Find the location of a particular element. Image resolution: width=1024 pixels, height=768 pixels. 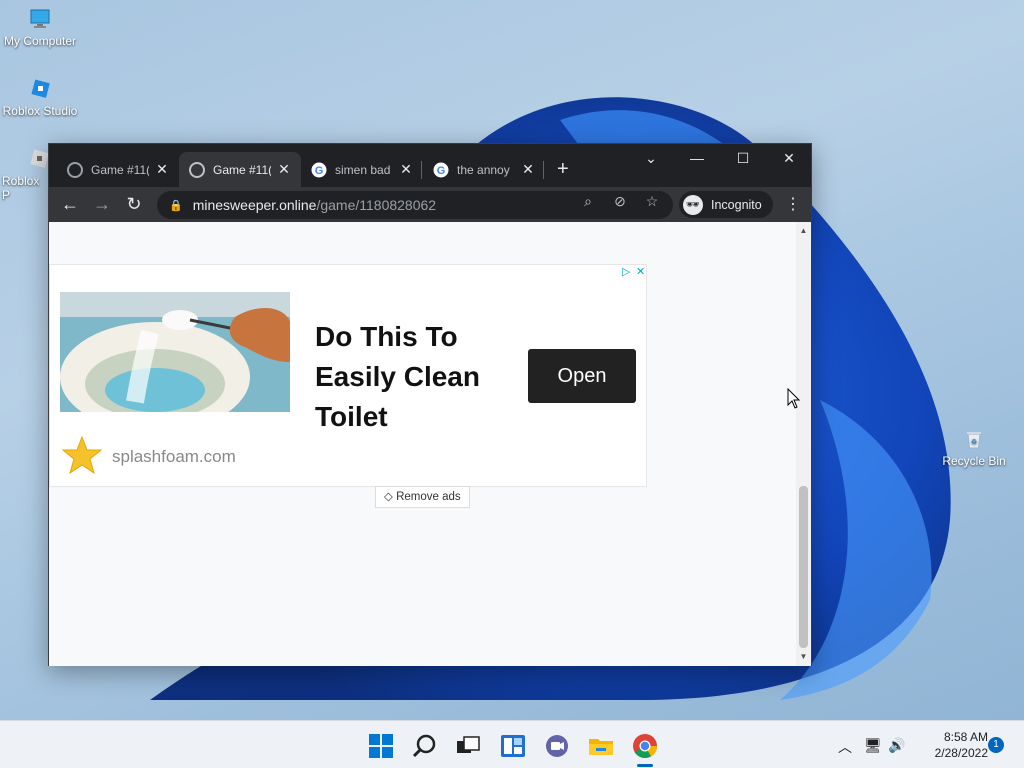

desktop-icon-recycle-bin: ♻ Recycle Bin is located at coordinates (974, 448).